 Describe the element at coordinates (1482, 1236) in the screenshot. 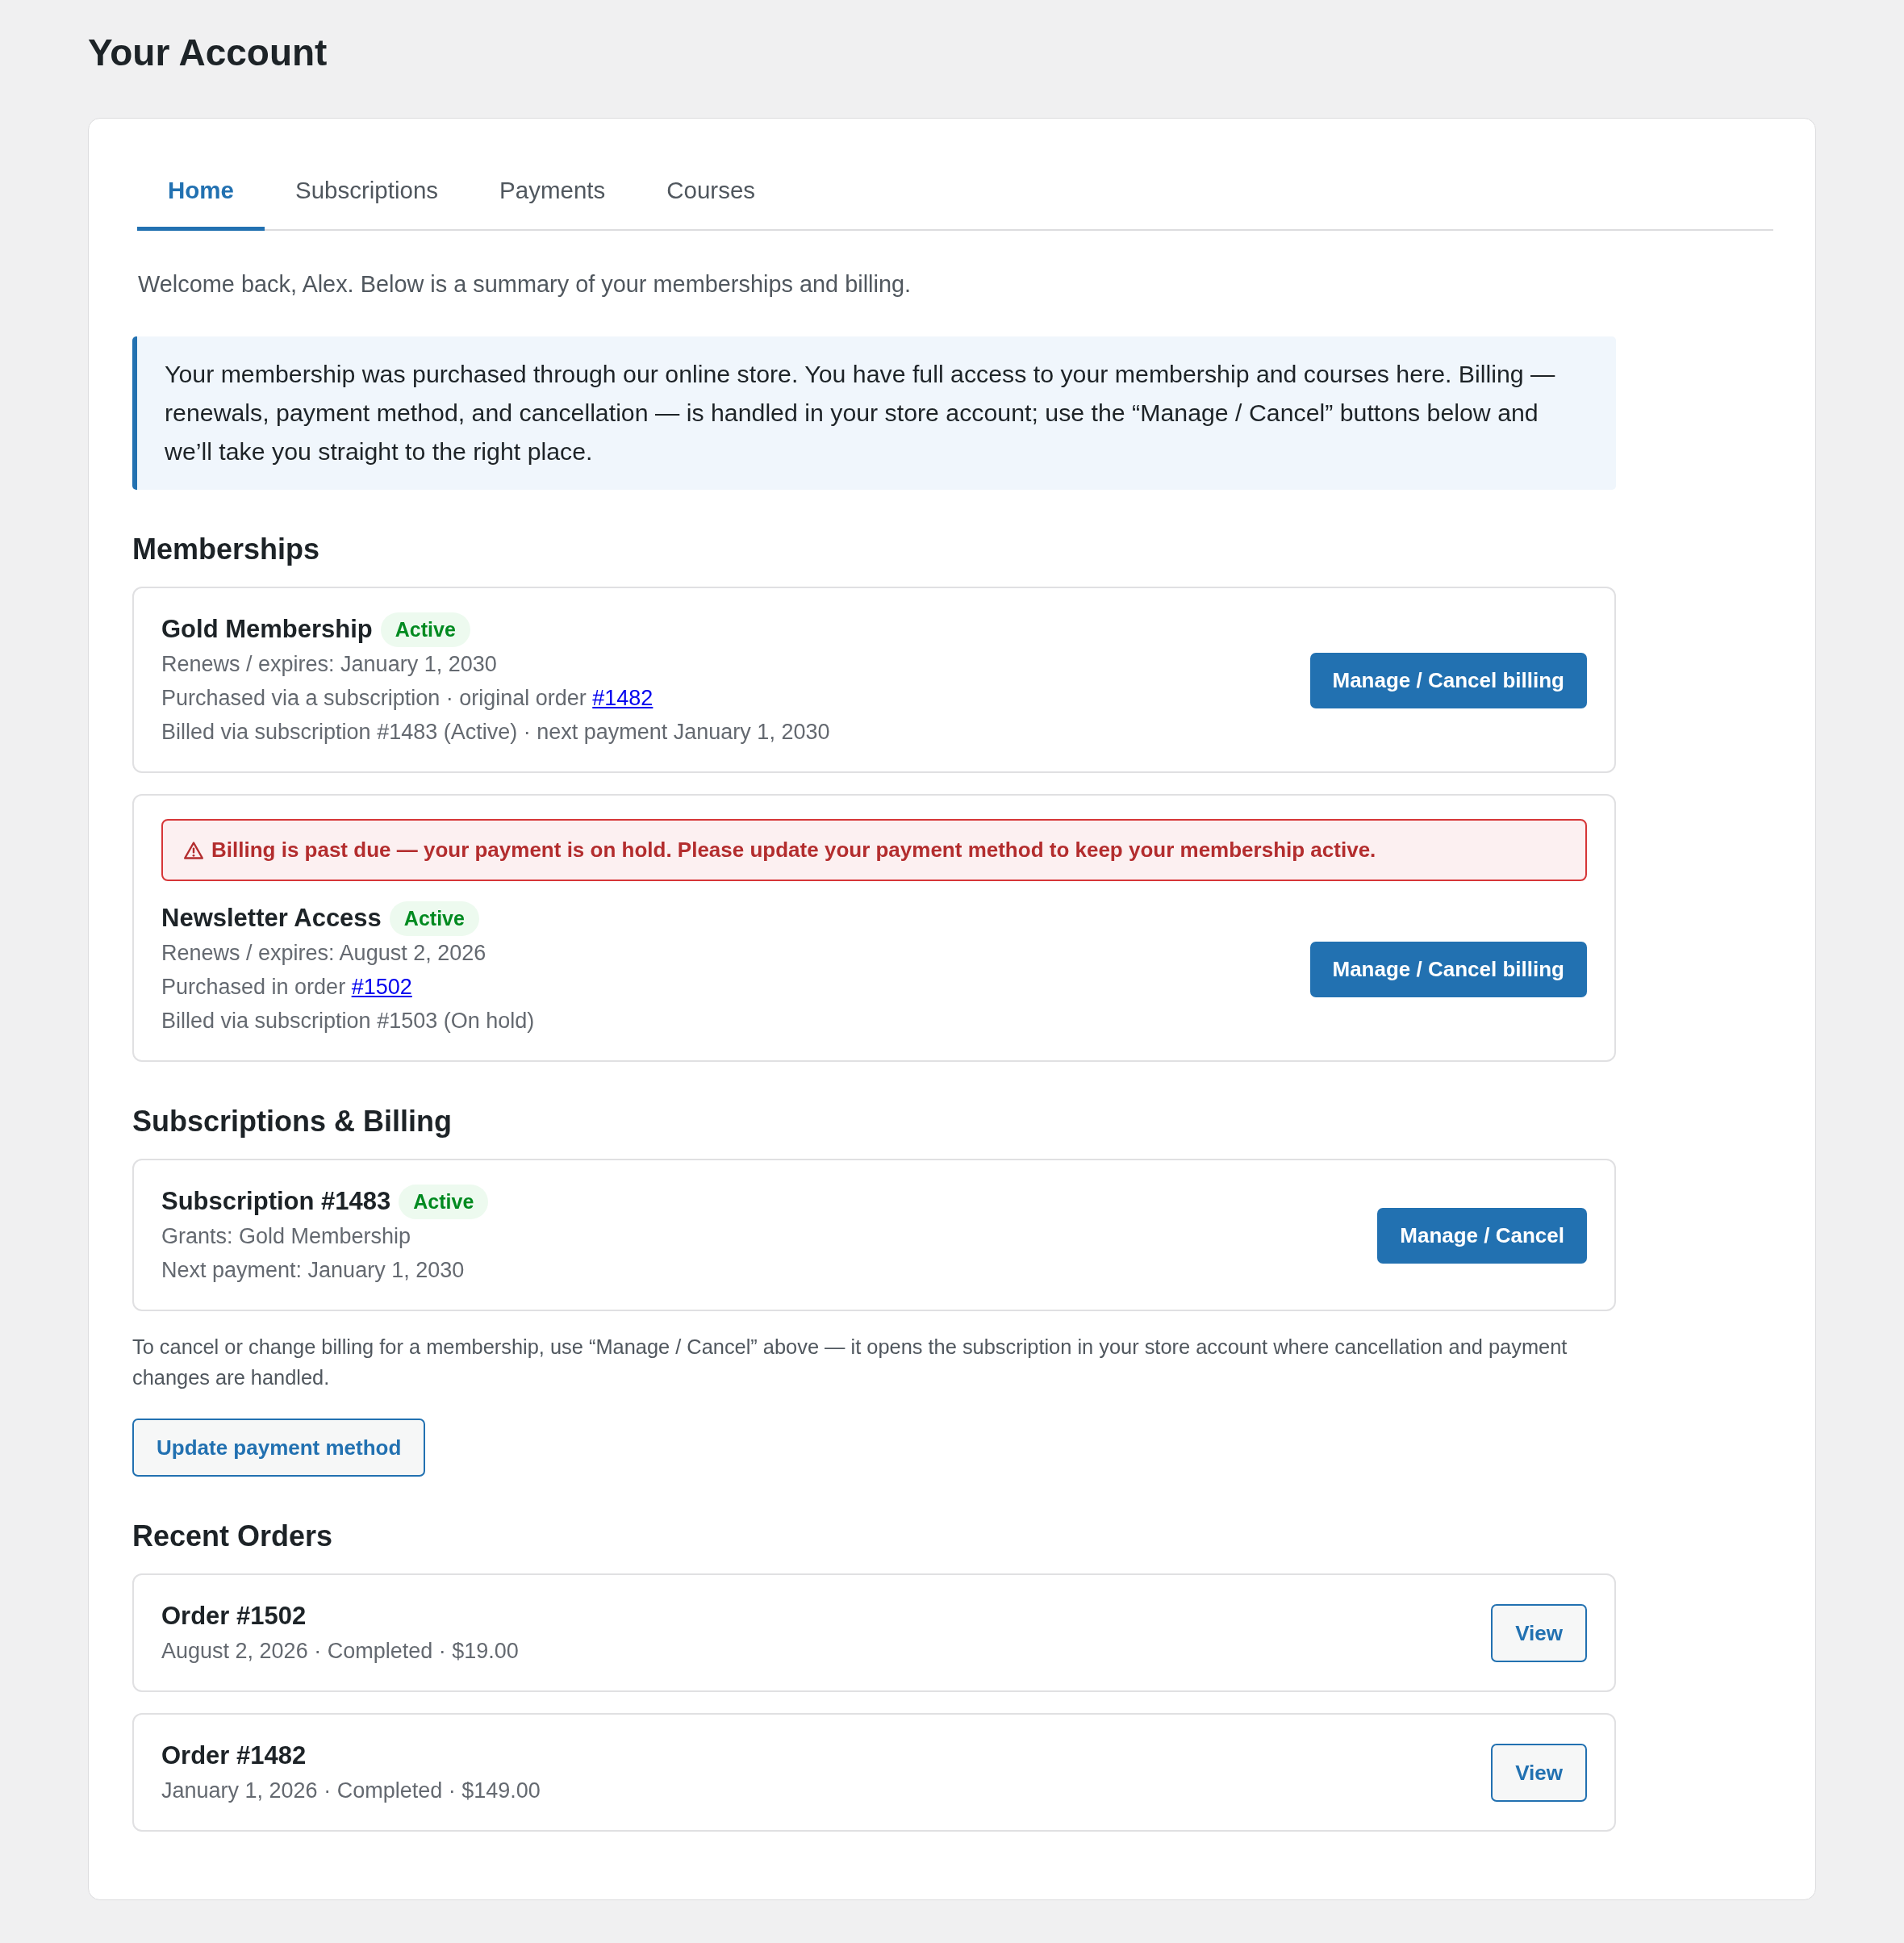

I see `manage-cancel-button: Manage / Cancel` at that location.